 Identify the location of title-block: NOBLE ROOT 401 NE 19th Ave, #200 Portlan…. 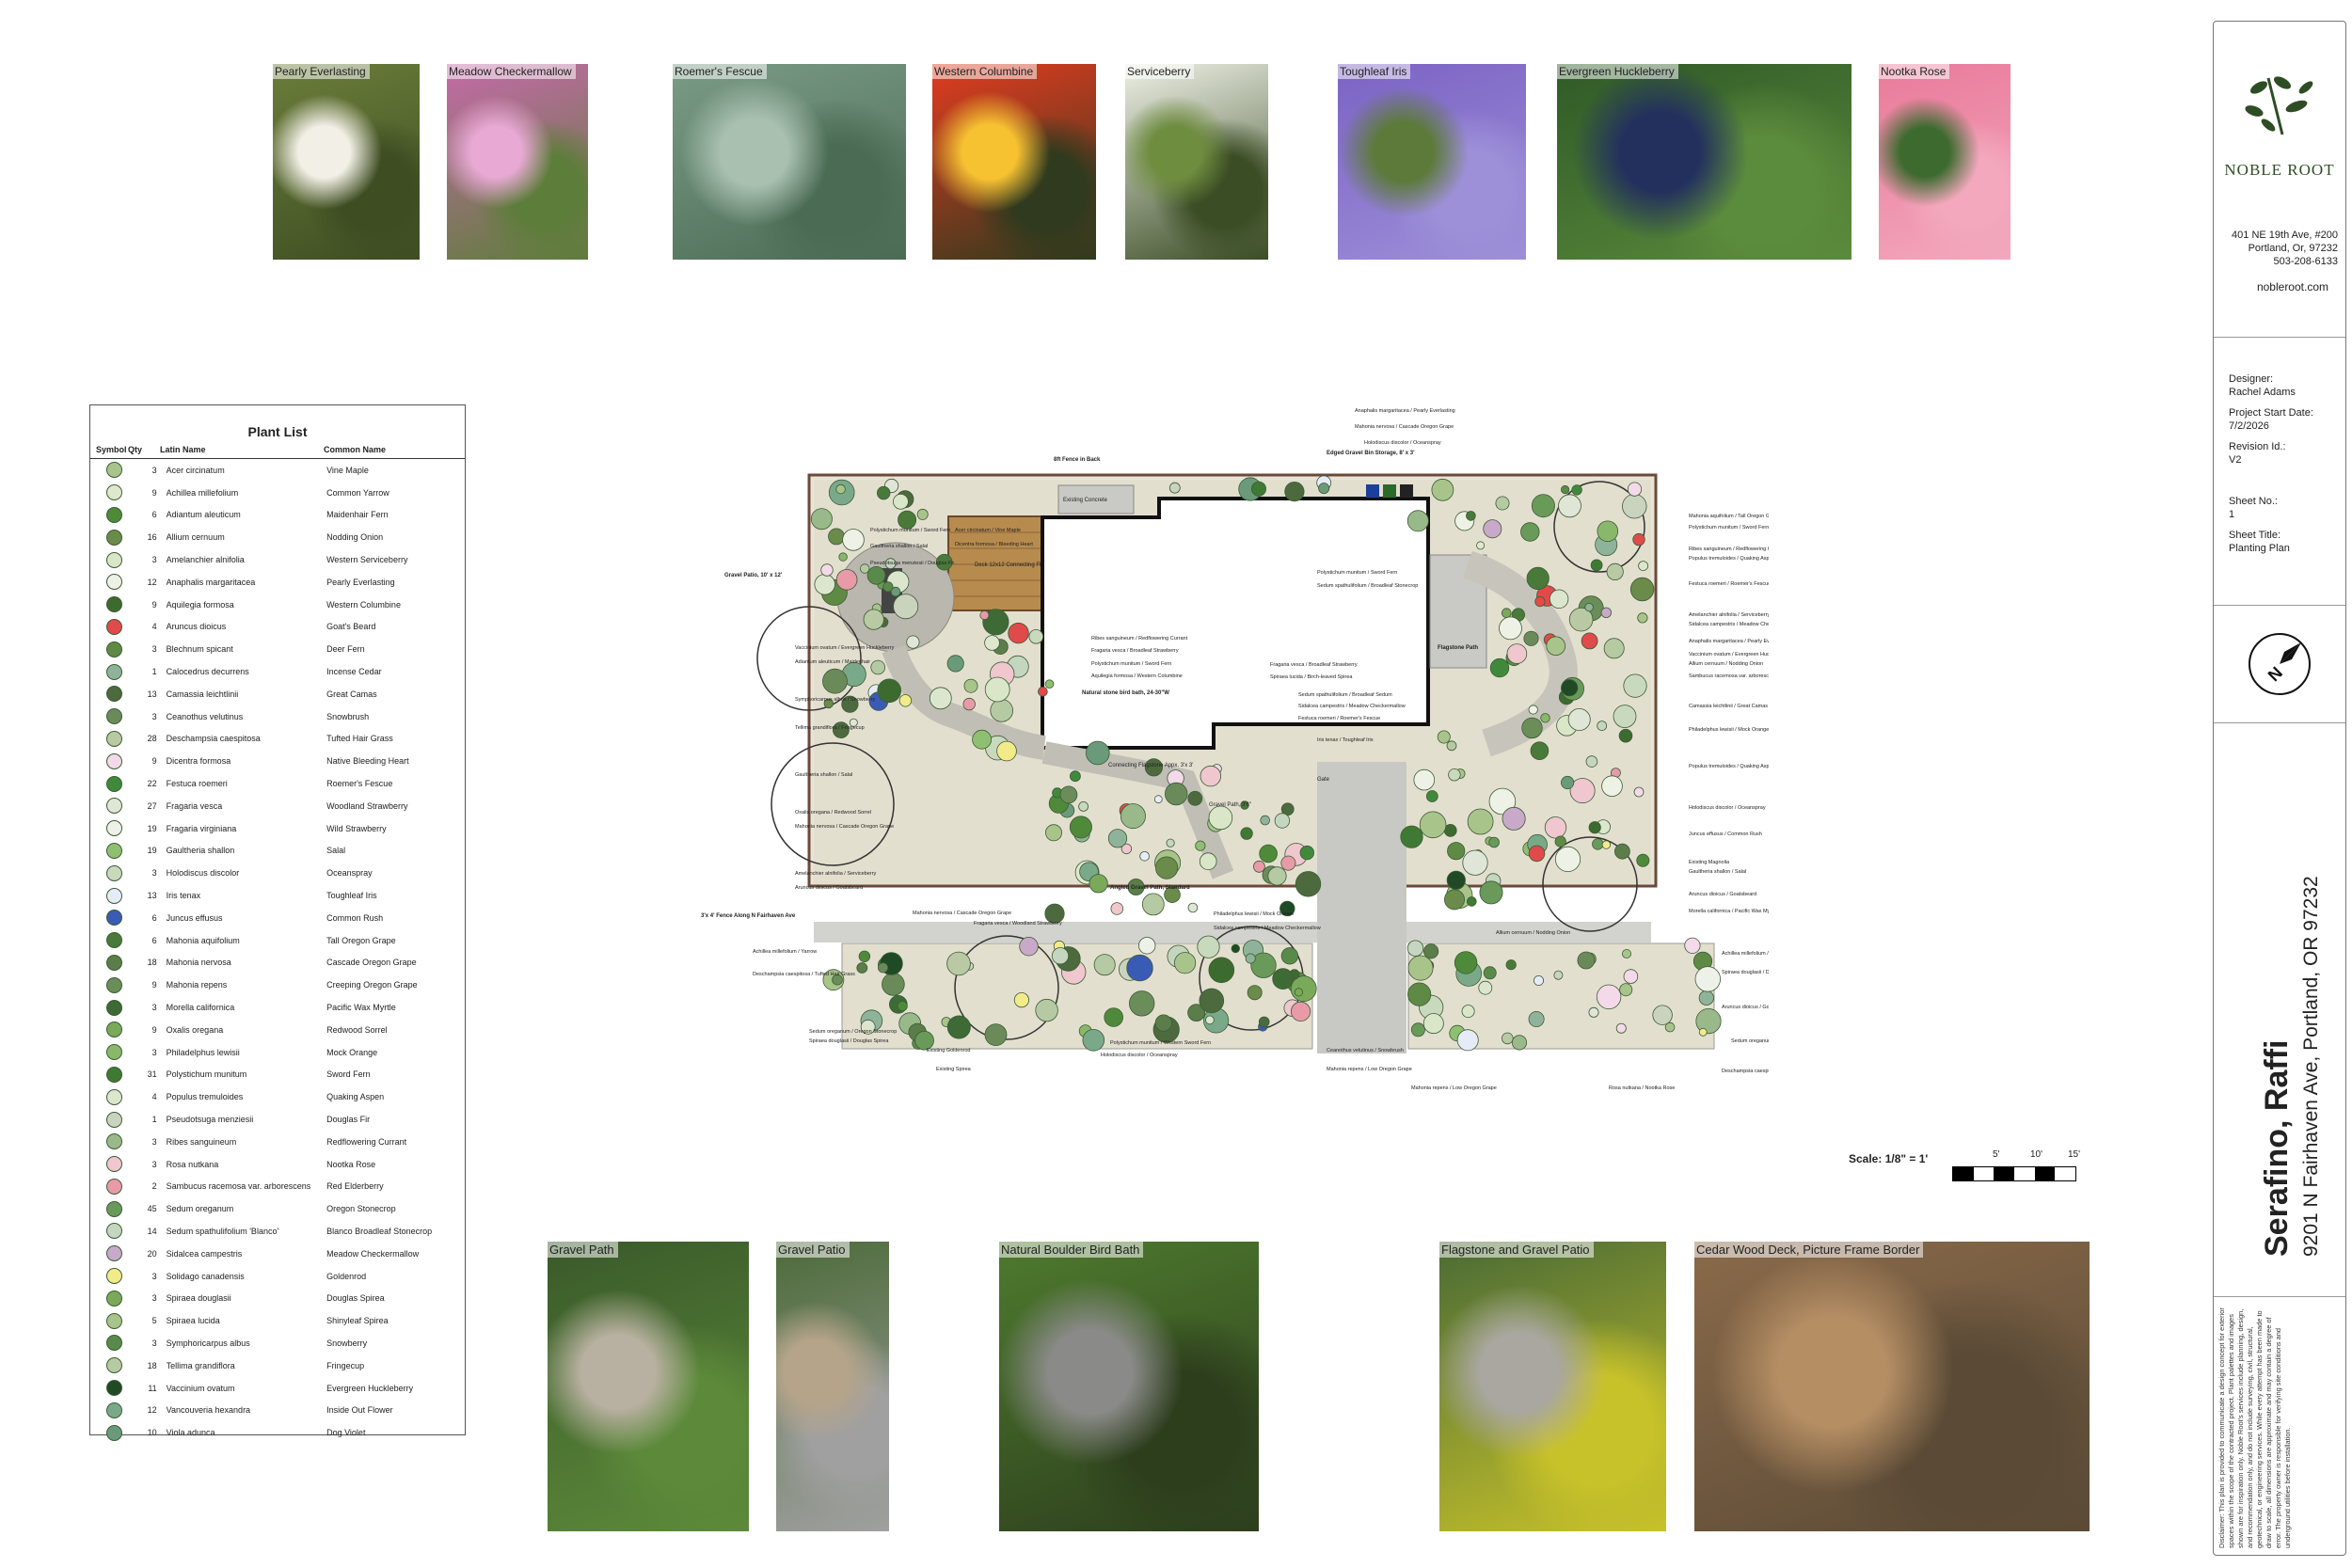
(2279, 788).